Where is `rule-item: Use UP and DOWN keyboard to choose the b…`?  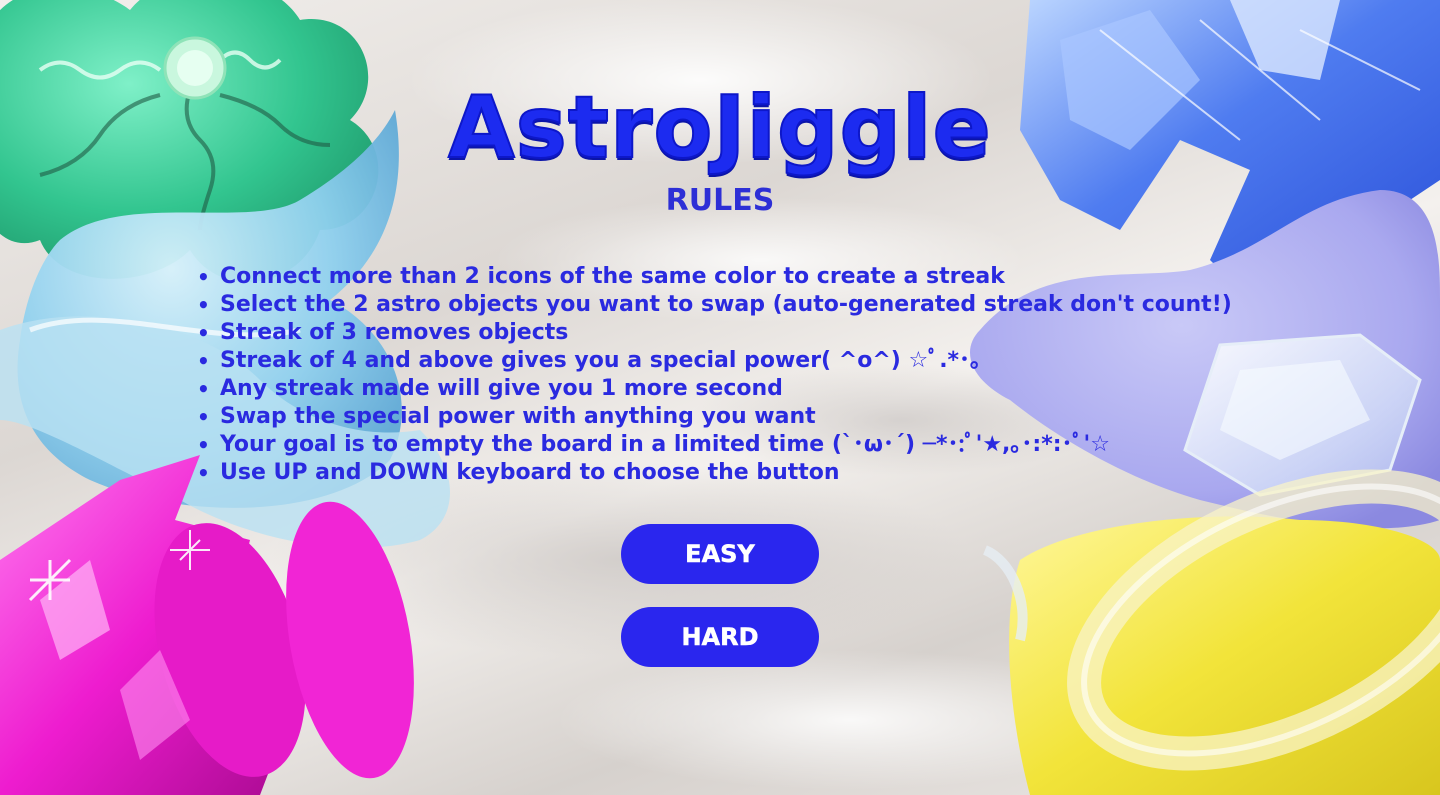
rule-item: Use UP and DOWN keyboard to choose the b… is located at coordinates (755, 473).